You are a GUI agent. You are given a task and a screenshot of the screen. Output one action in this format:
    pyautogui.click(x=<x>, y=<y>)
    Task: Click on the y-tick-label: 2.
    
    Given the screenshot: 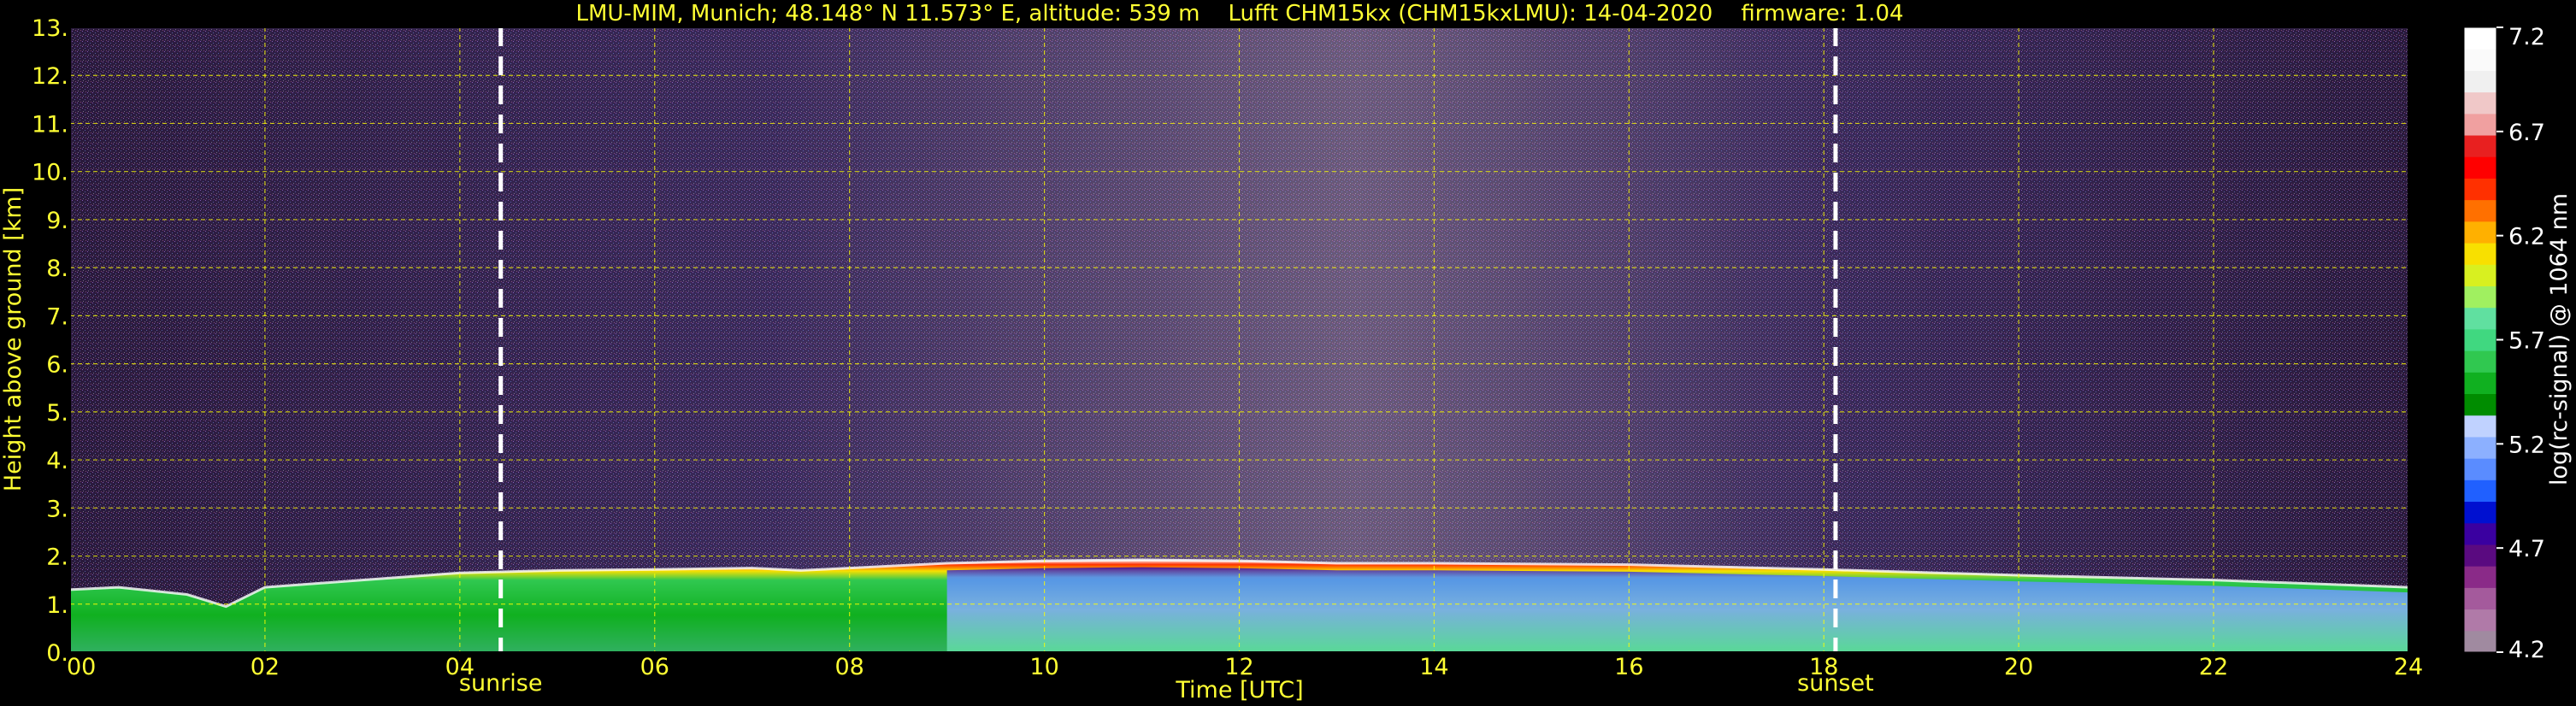 What is the action you would take?
    pyautogui.click(x=57, y=557)
    